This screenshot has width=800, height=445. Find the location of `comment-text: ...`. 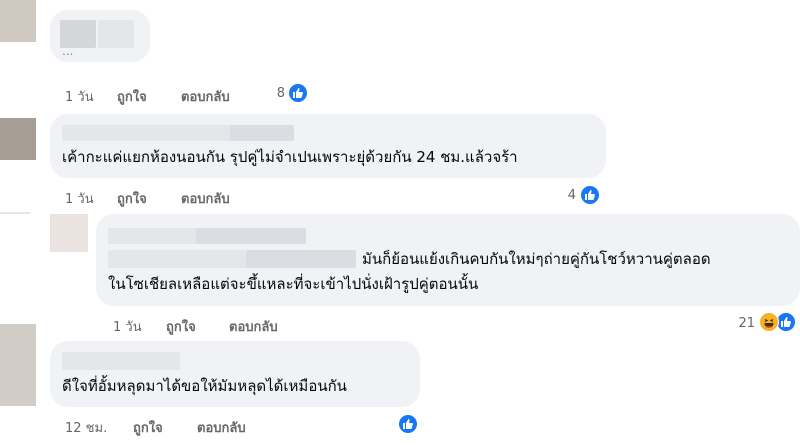

comment-text: ... is located at coordinates (68, 51).